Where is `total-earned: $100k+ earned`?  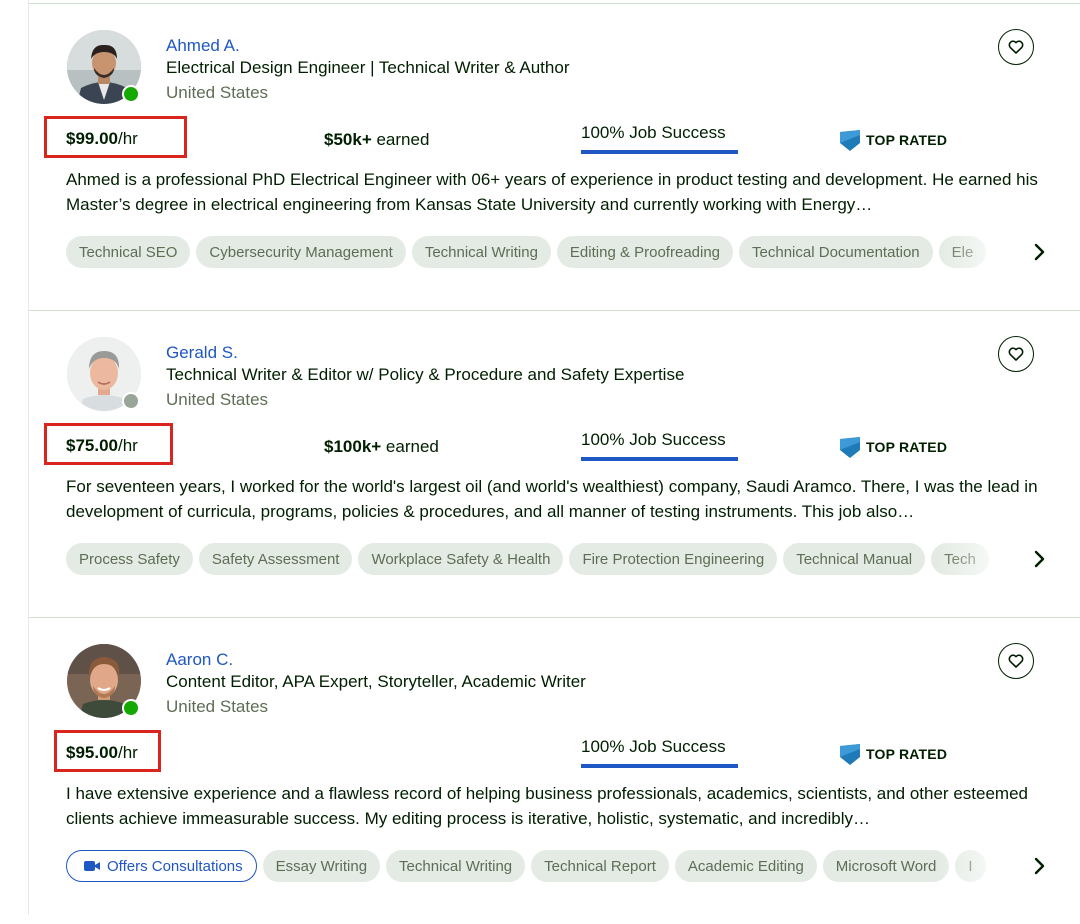
total-earned: $100k+ earned is located at coordinates (381, 446).